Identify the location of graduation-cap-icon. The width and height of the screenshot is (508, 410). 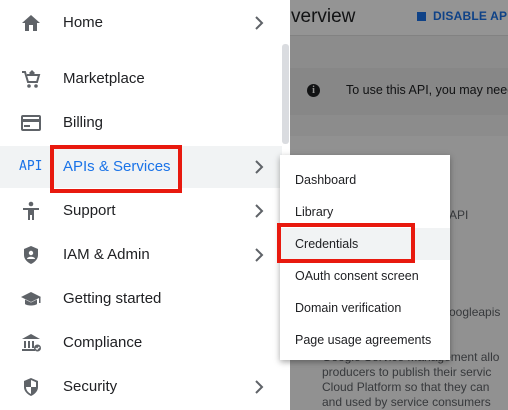
(31, 299).